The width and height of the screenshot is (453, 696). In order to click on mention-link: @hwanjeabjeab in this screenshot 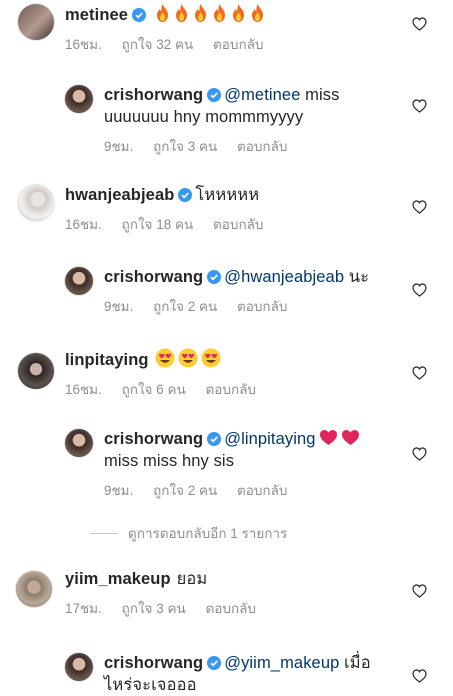, I will do `click(284, 277)`.